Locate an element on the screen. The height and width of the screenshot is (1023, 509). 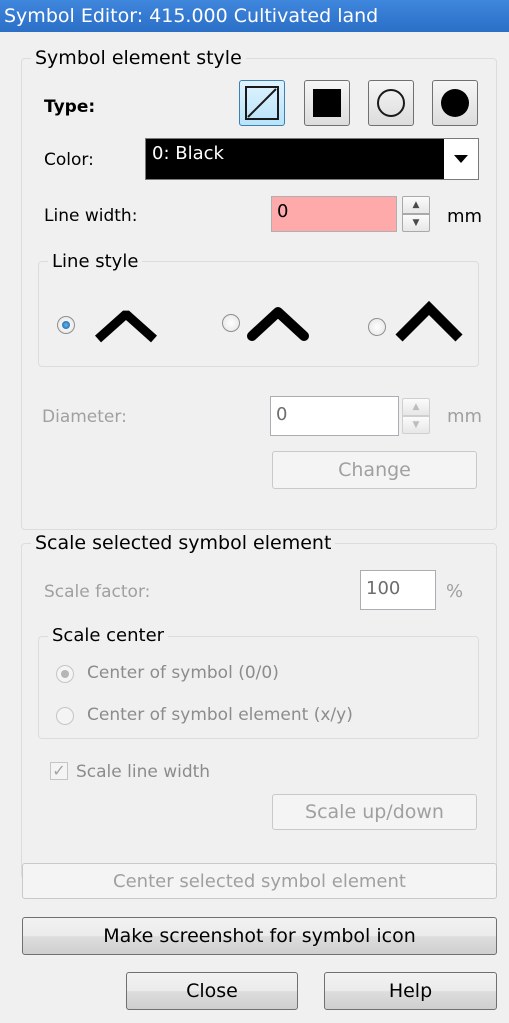
type-line-button is located at coordinates (262, 103).